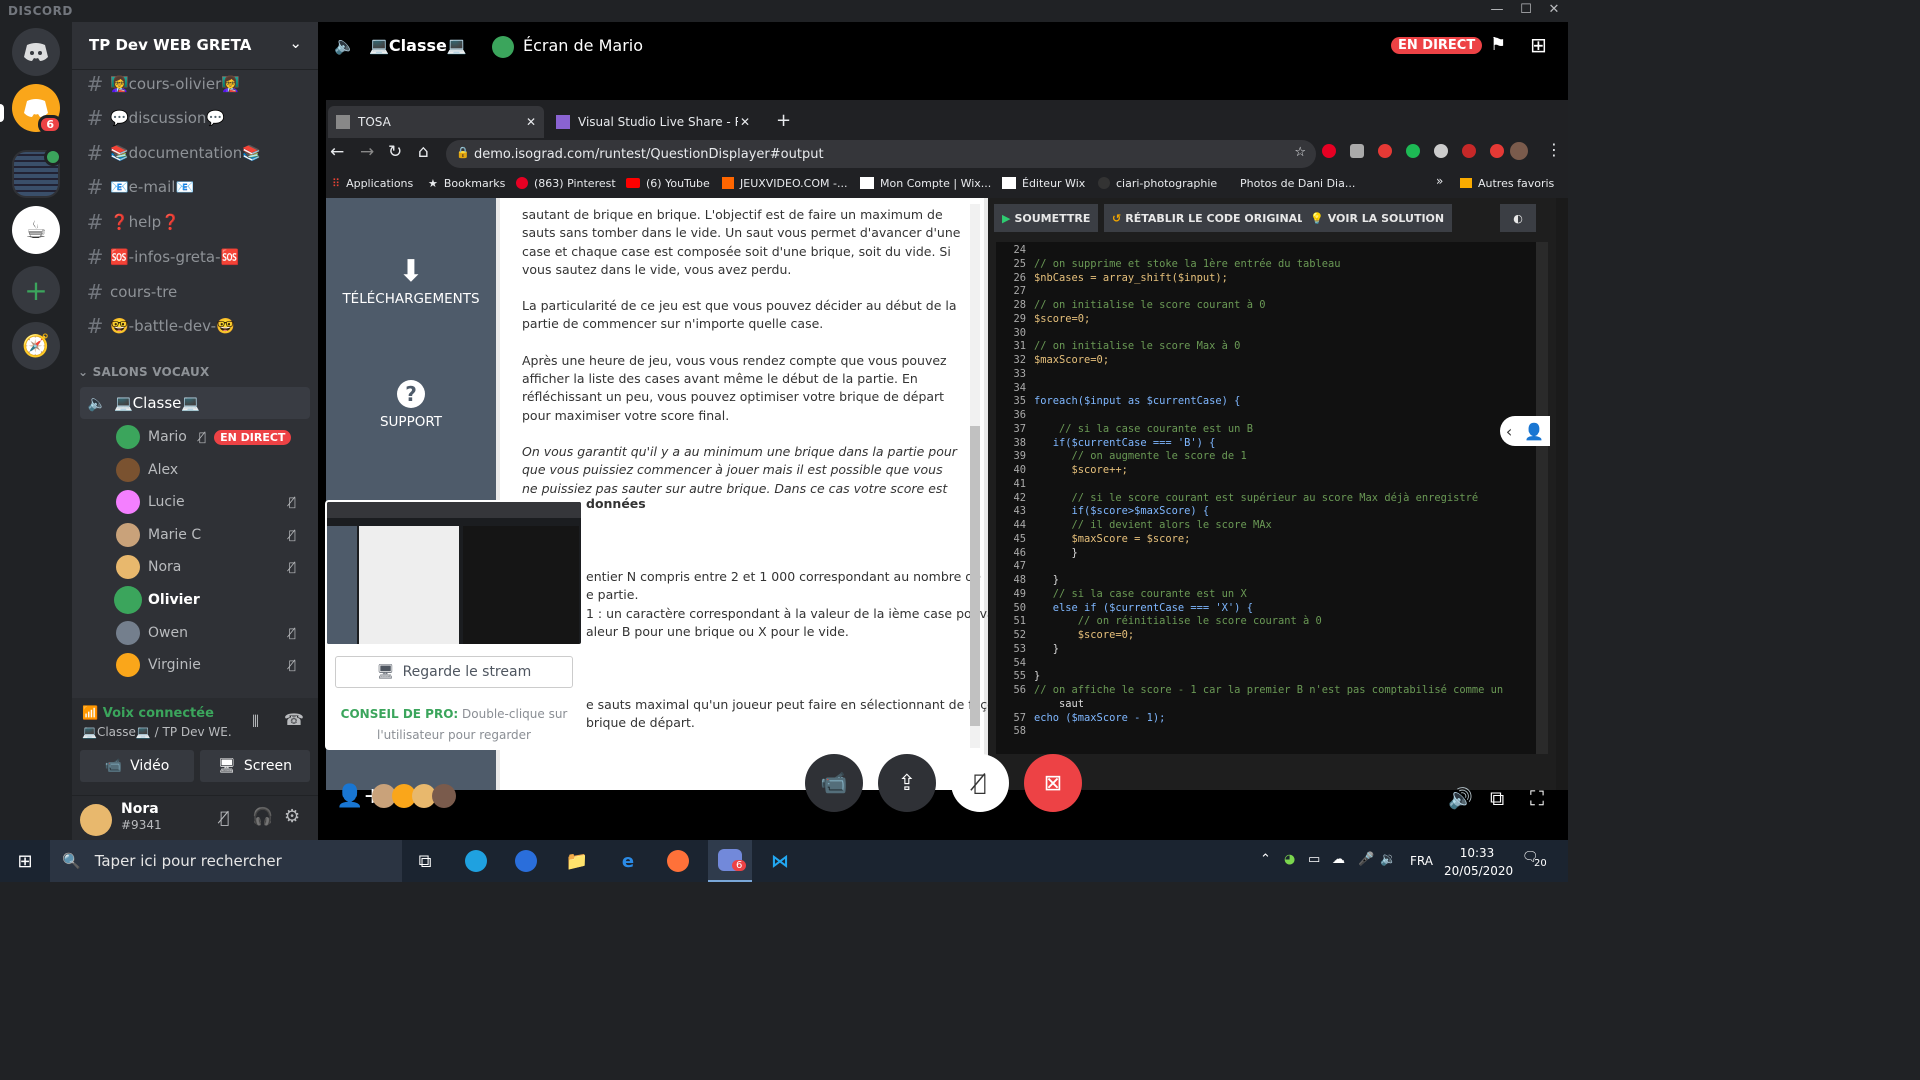 The width and height of the screenshot is (1920, 1080). I want to click on tray-app-icon: ◕, so click(1289, 859).